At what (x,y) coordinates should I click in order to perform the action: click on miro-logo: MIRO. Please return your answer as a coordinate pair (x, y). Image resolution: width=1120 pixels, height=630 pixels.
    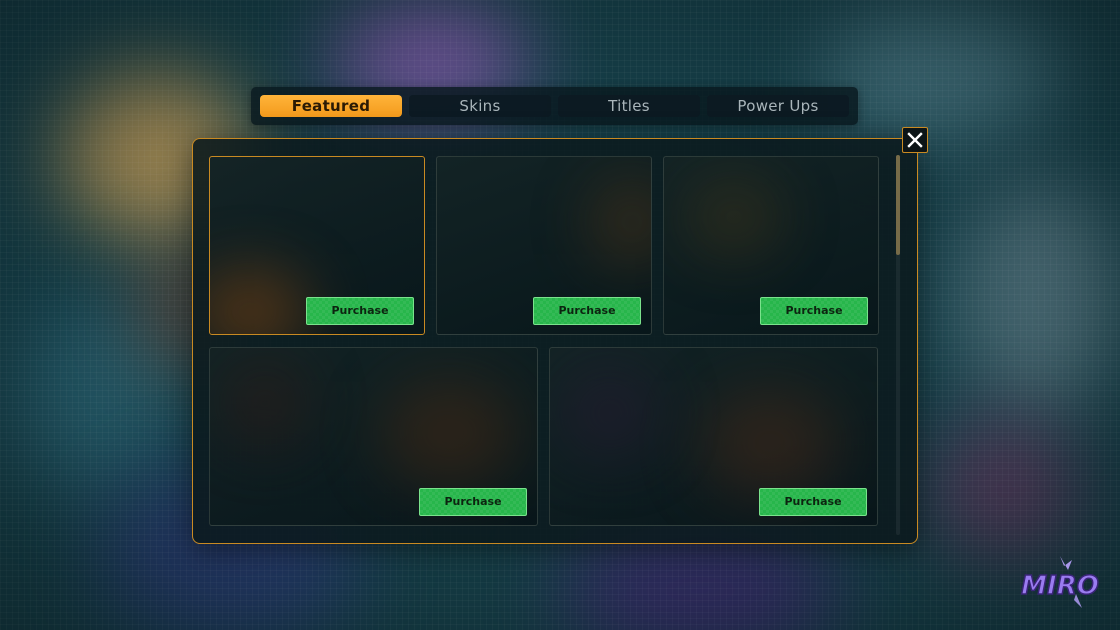
    Looking at the image, I should click on (1060, 583).